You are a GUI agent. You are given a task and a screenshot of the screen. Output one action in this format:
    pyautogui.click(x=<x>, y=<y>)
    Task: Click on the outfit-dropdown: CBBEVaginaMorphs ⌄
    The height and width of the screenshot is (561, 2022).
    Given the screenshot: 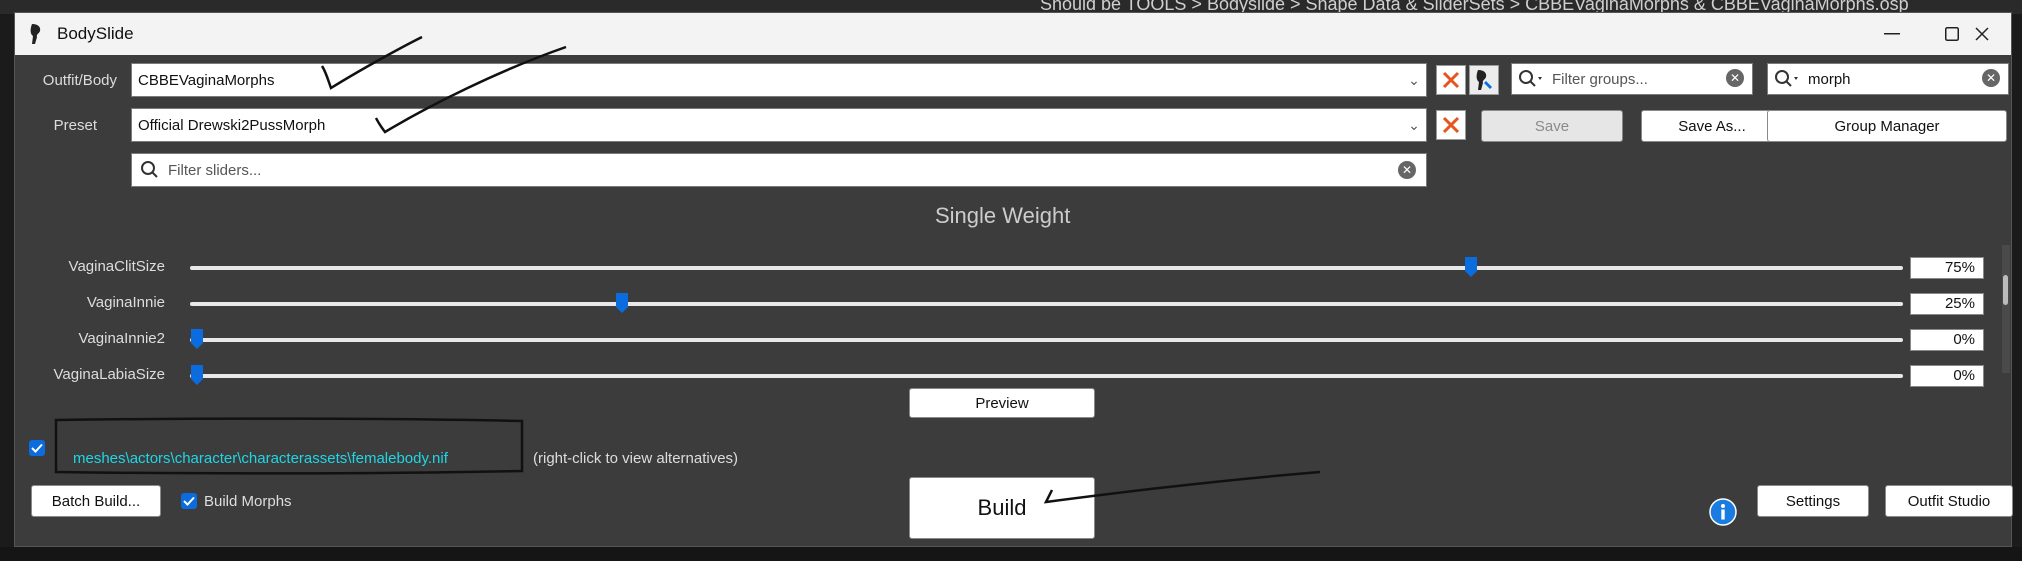 What is the action you would take?
    pyautogui.click(x=779, y=80)
    